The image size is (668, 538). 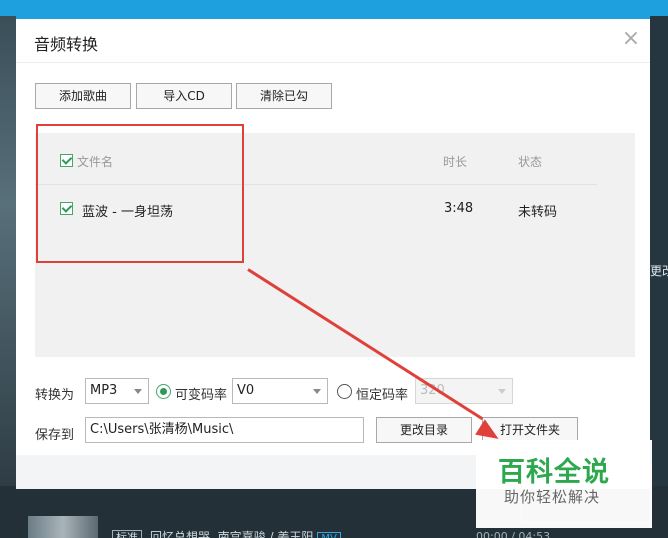 I want to click on save-path-input: C:\Users\张清杨\Music\, so click(x=224, y=430).